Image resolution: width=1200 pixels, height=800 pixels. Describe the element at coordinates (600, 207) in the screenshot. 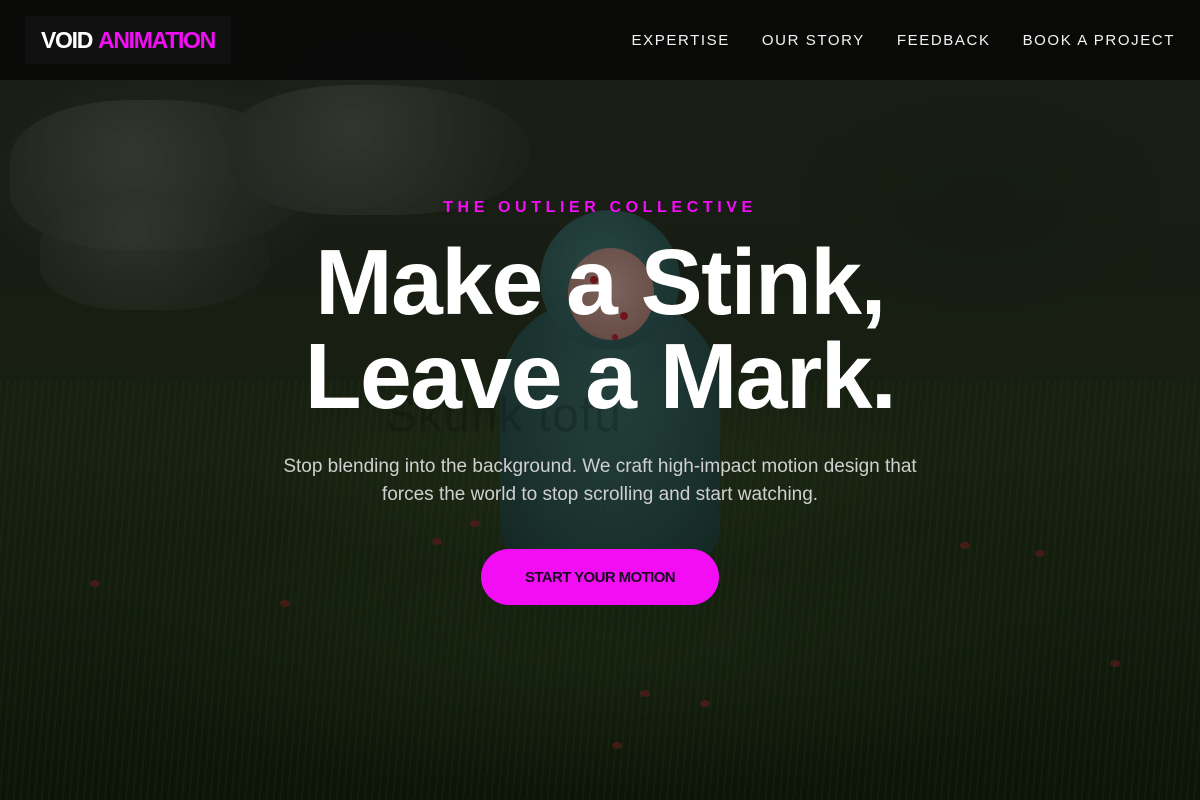

I see `hero-eyebrow: THE OUTLIER COLLECTIVE` at that location.